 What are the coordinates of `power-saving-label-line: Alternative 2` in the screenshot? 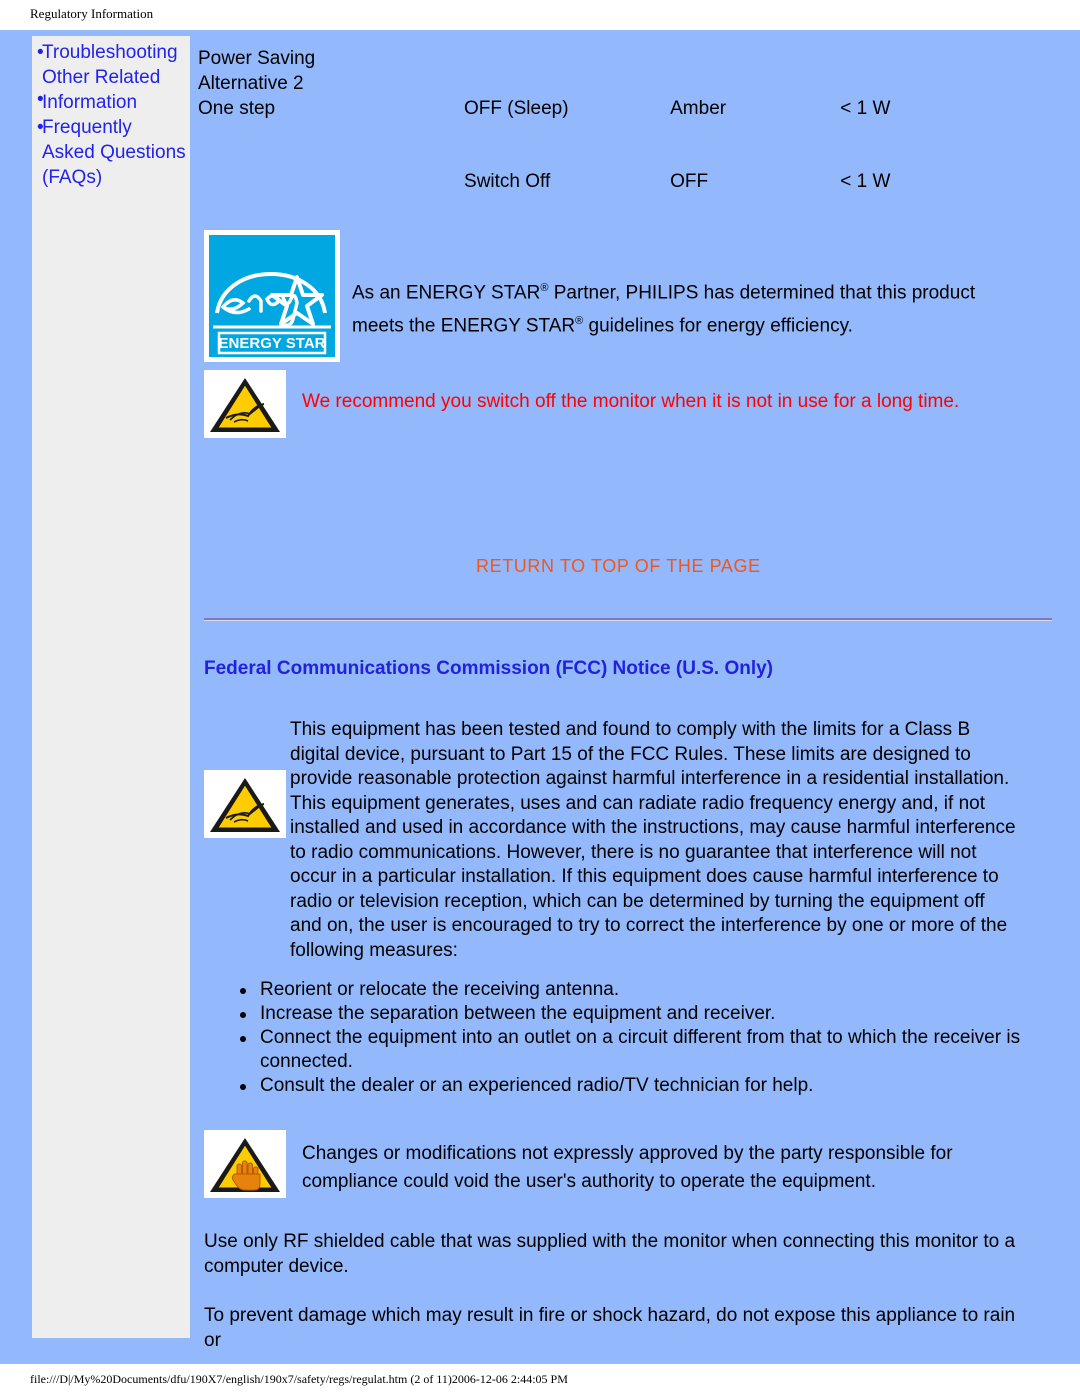 It's located at (251, 83).